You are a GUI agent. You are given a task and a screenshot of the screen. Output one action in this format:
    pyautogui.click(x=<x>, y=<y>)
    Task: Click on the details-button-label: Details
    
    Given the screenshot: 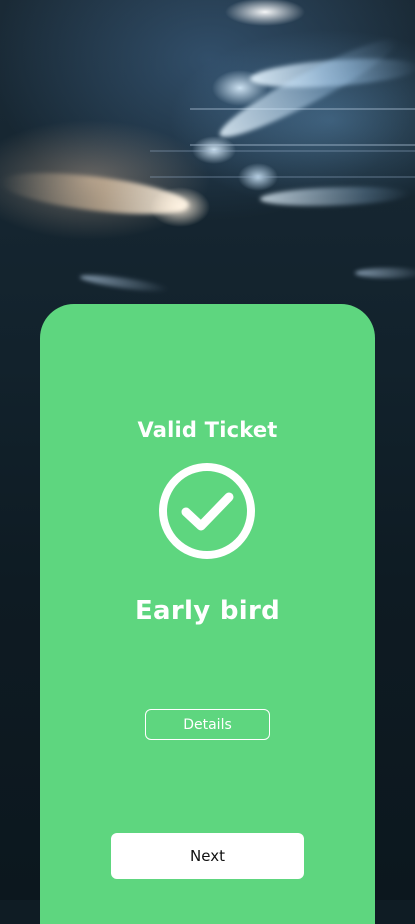 What is the action you would take?
    pyautogui.click(x=207, y=724)
    